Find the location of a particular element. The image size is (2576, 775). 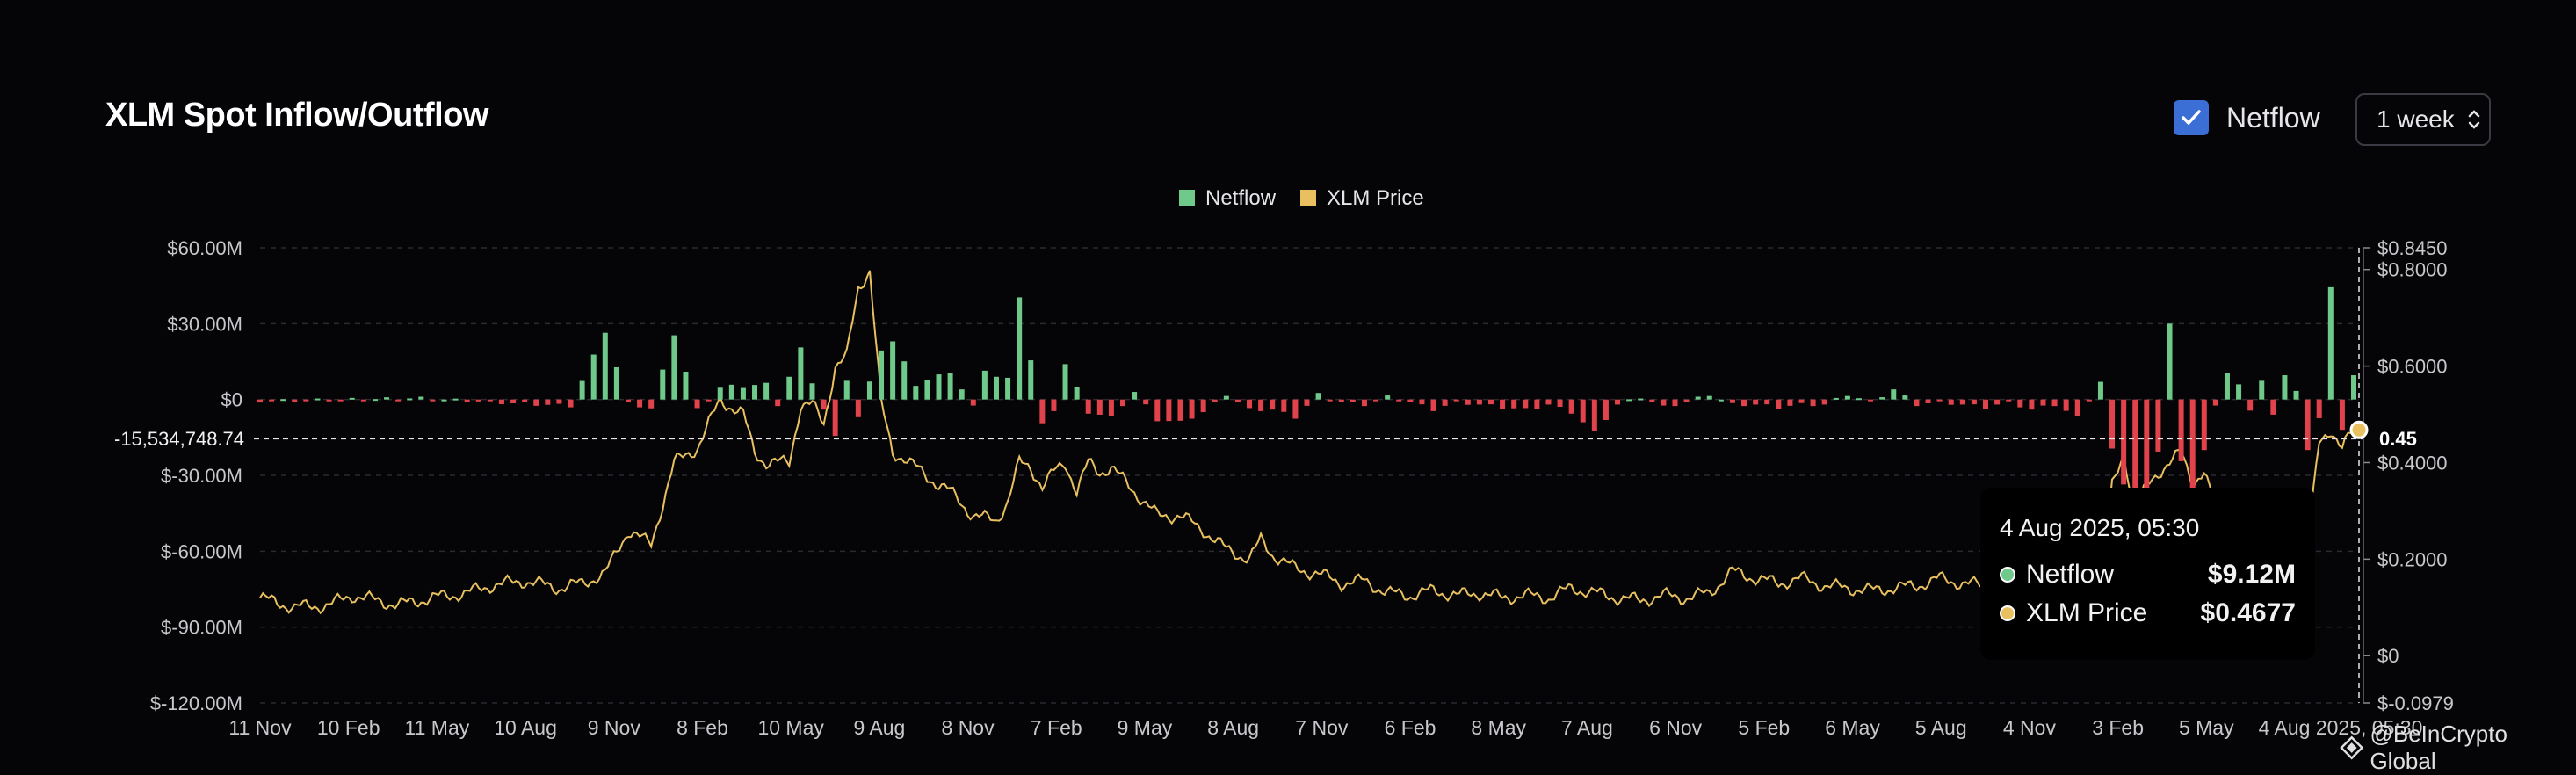

watermark: @BeInCrypto Global is located at coordinates (2457, 748).